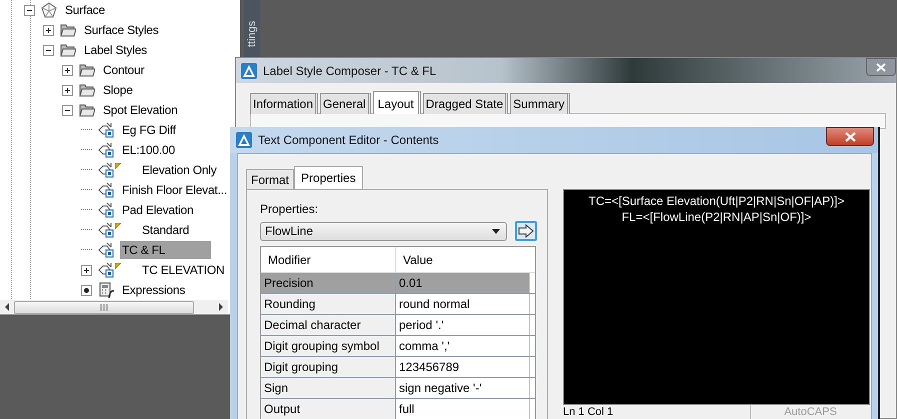 This screenshot has height=419, width=897. Describe the element at coordinates (123, 70) in the screenshot. I see `tree-item: Contour` at that location.